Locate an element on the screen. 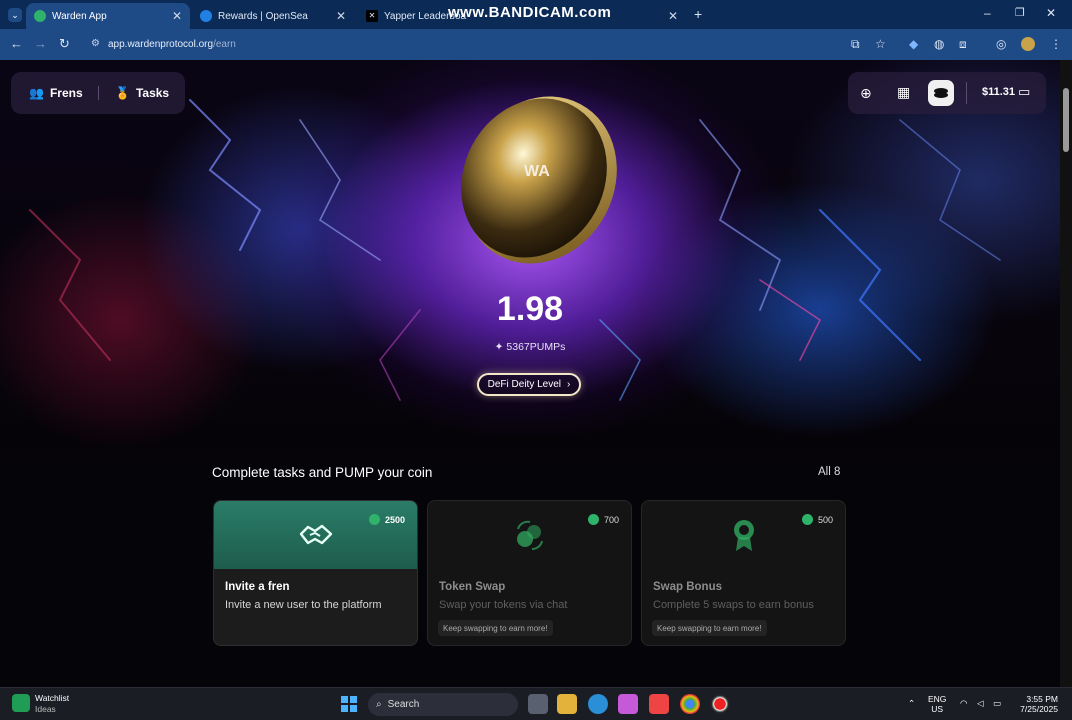  apps-grid-icon: ▦ is located at coordinates (903, 92).